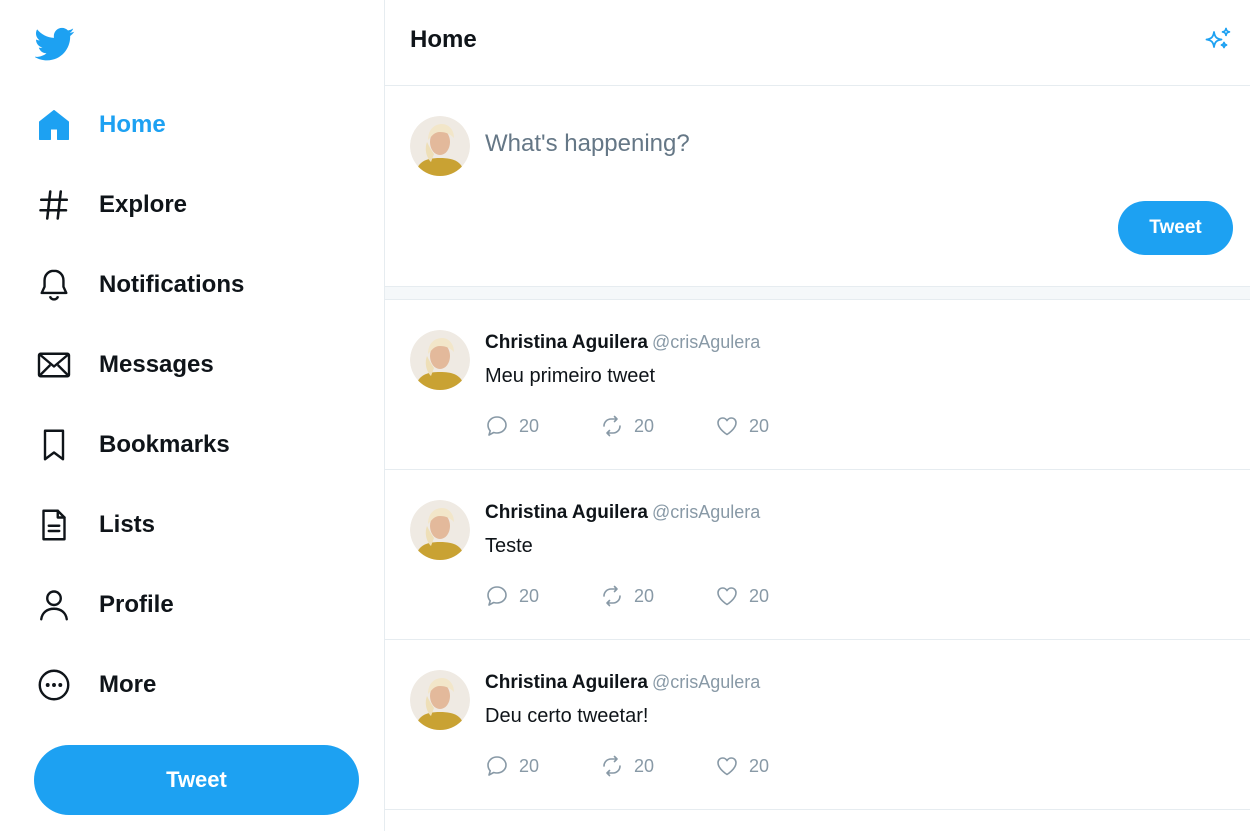  What do you see at coordinates (164, 444) in the screenshot?
I see `nav-label-bookmarks: Bookmarks` at bounding box center [164, 444].